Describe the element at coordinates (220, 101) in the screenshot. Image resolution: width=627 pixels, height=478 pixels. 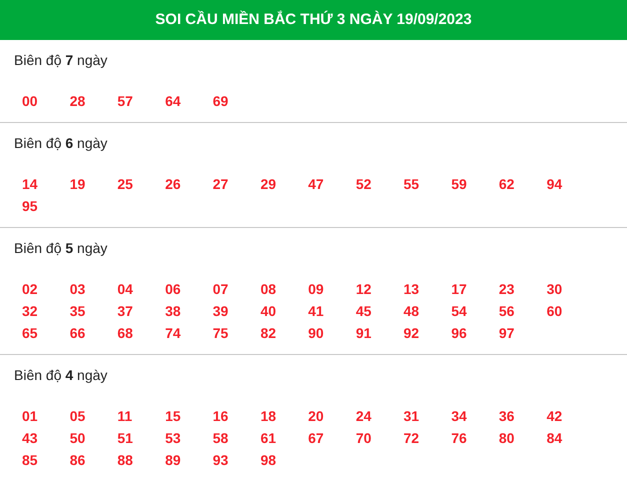
I see `lottery-number: 69` at that location.